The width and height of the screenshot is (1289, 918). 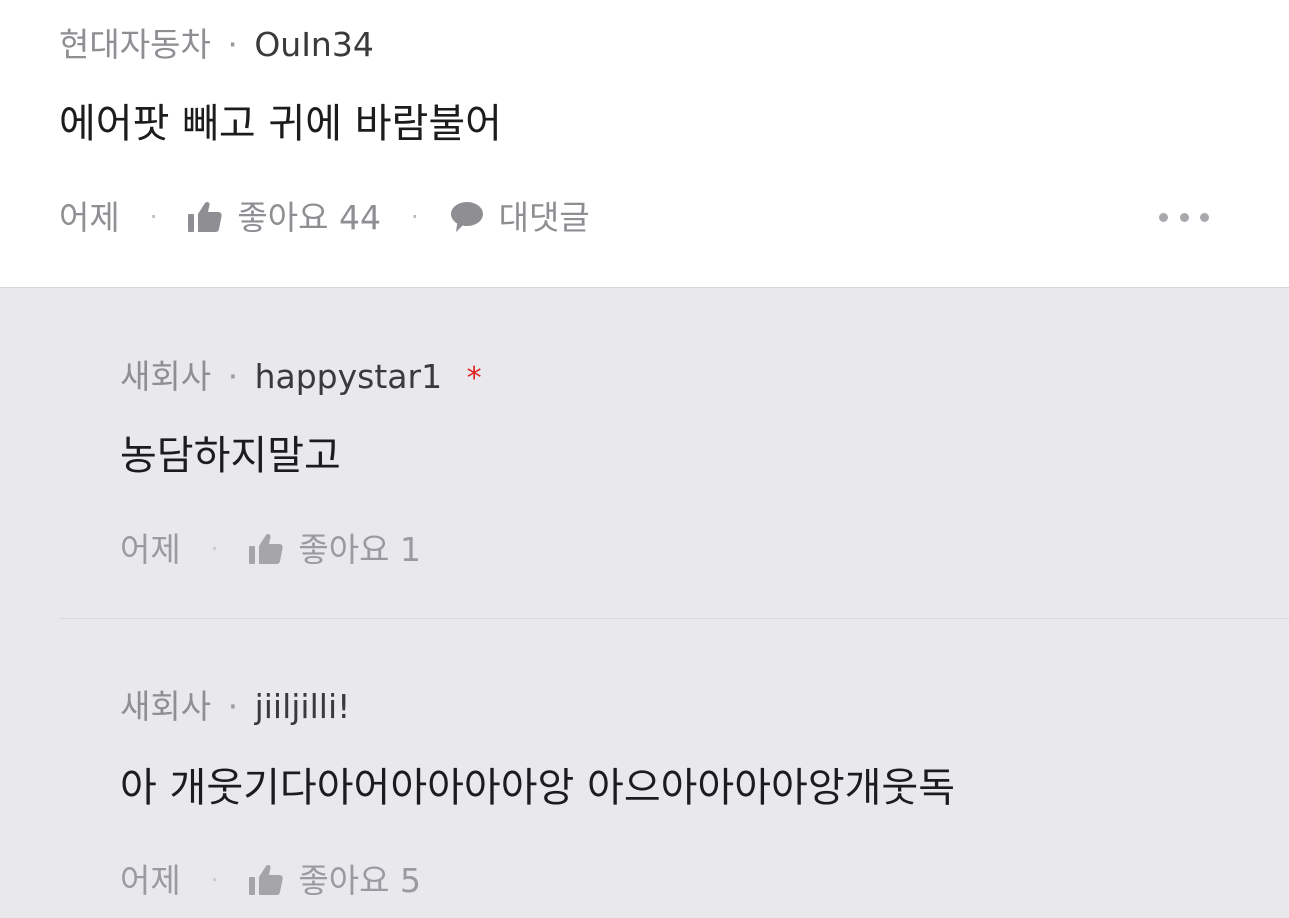 I want to click on reply-text: 농담하지말고, so click(x=230, y=456).